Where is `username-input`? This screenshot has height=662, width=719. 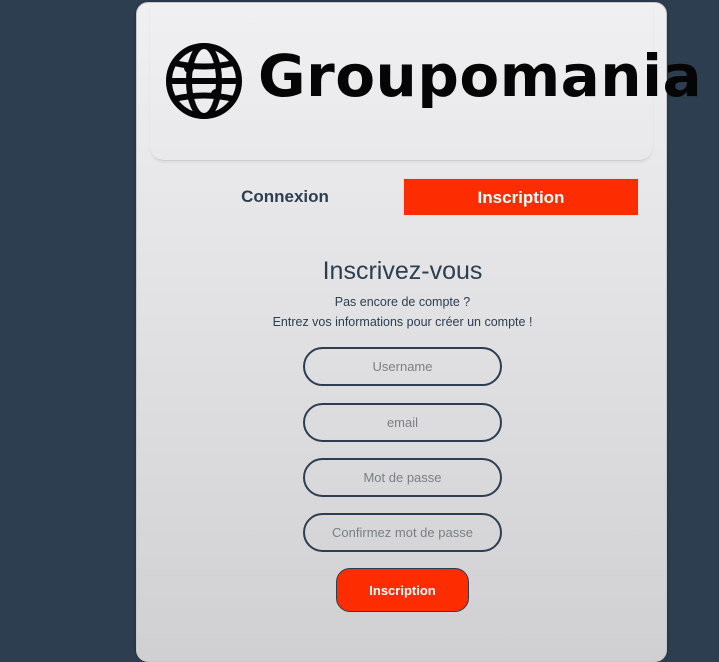
username-input is located at coordinates (402, 366).